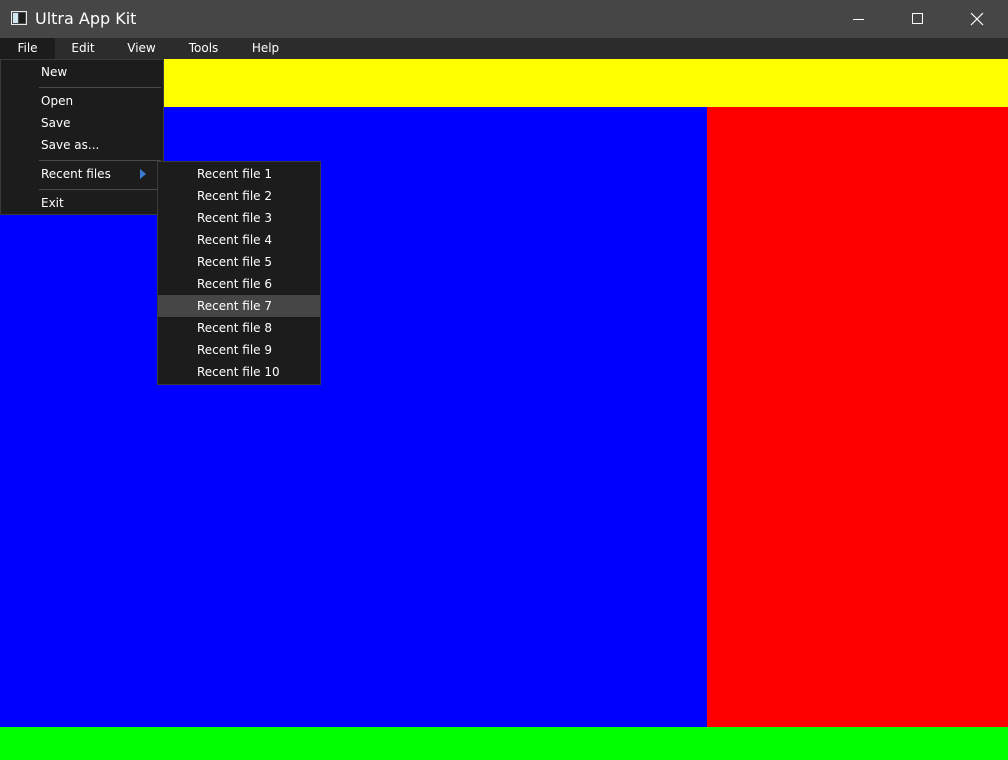 The image size is (1008, 760). What do you see at coordinates (83, 48) in the screenshot?
I see `menu-edit: Edit` at bounding box center [83, 48].